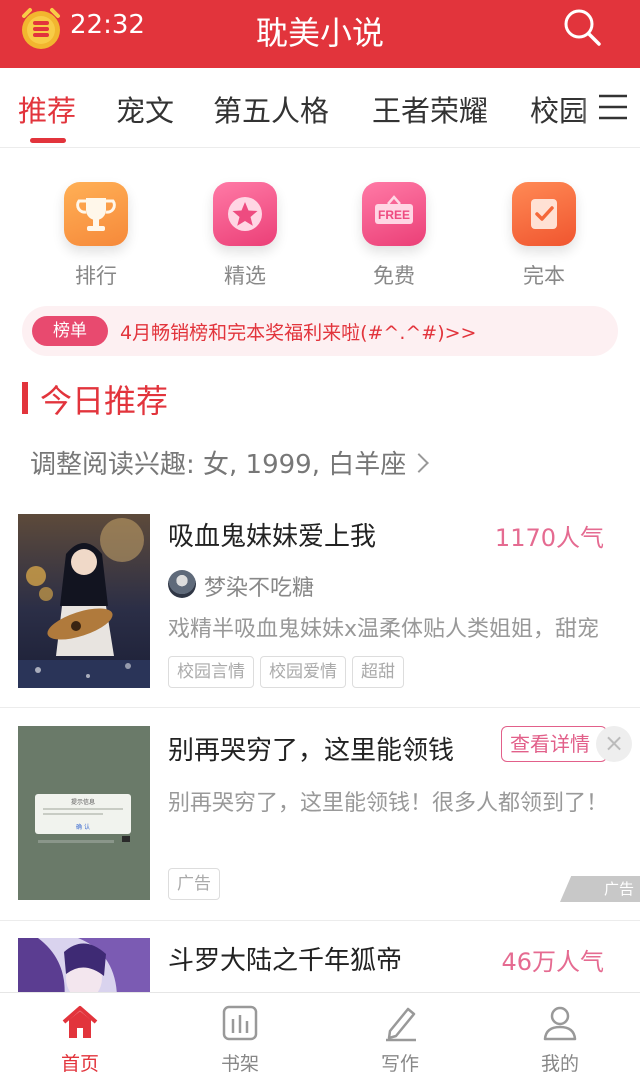 Image resolution: width=640 pixels, height=1076 pixels. Describe the element at coordinates (245, 276) in the screenshot. I see `feature-selection-label: 精选` at that location.